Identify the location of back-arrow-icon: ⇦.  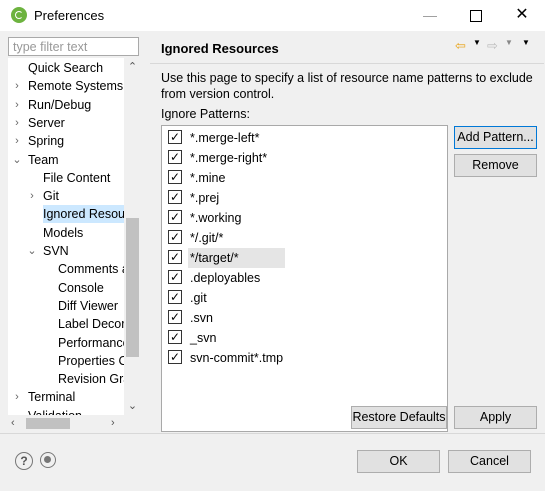
(460, 46).